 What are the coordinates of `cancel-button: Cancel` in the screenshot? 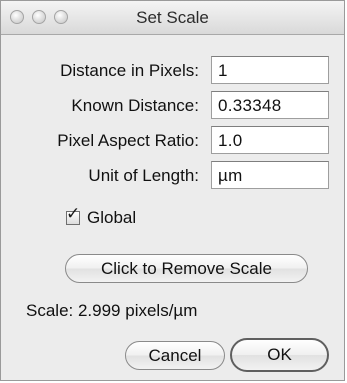 It's located at (175, 355).